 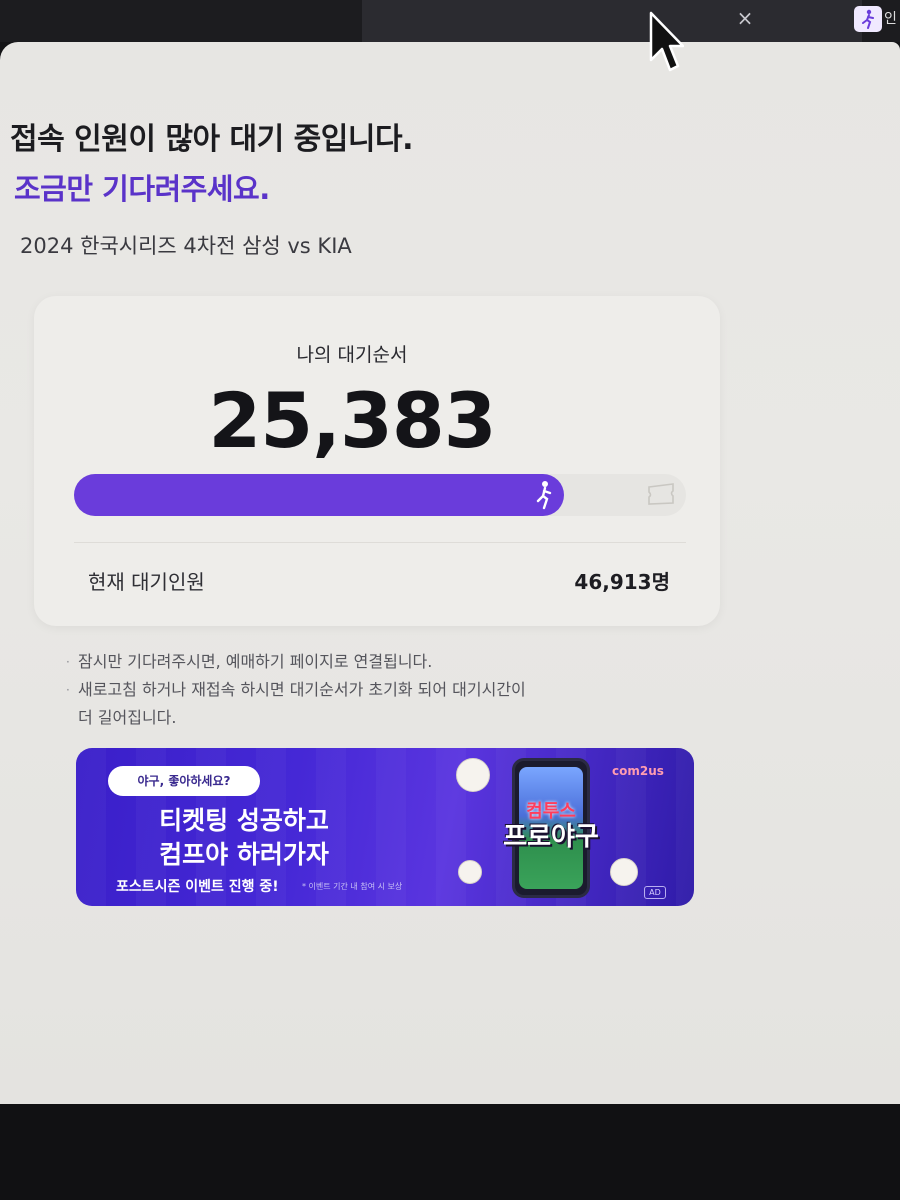 What do you see at coordinates (127, 717) in the screenshot?
I see `notice-item-continuation: 더 길어집니다.` at bounding box center [127, 717].